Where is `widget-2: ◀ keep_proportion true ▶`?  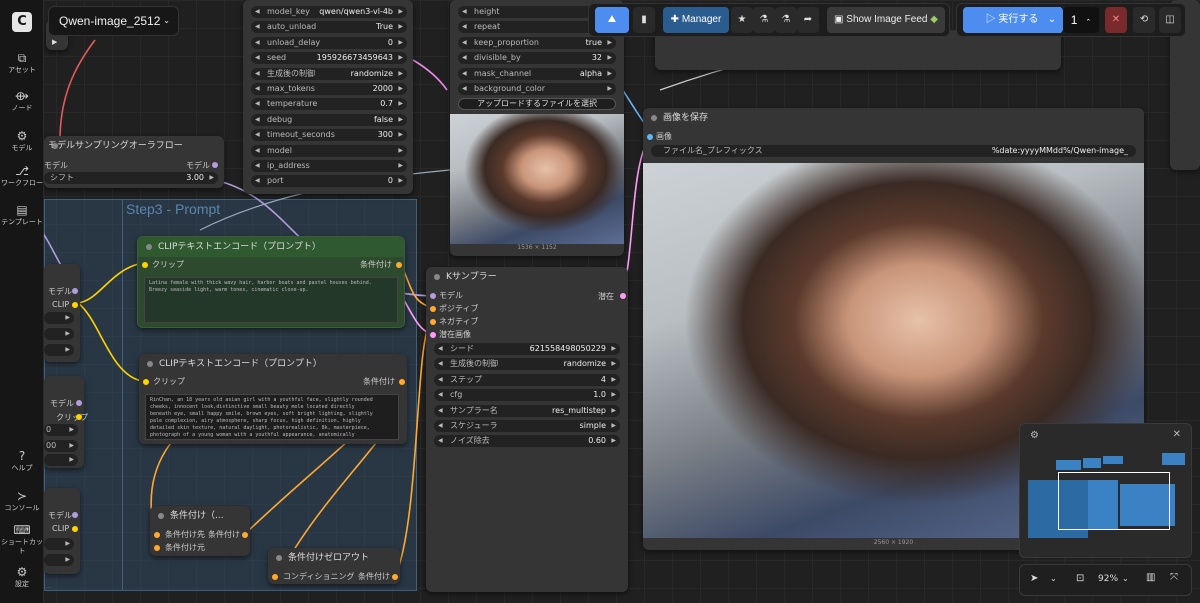 widget-2: ◀ keep_proportion true ▶ is located at coordinates (537, 42).